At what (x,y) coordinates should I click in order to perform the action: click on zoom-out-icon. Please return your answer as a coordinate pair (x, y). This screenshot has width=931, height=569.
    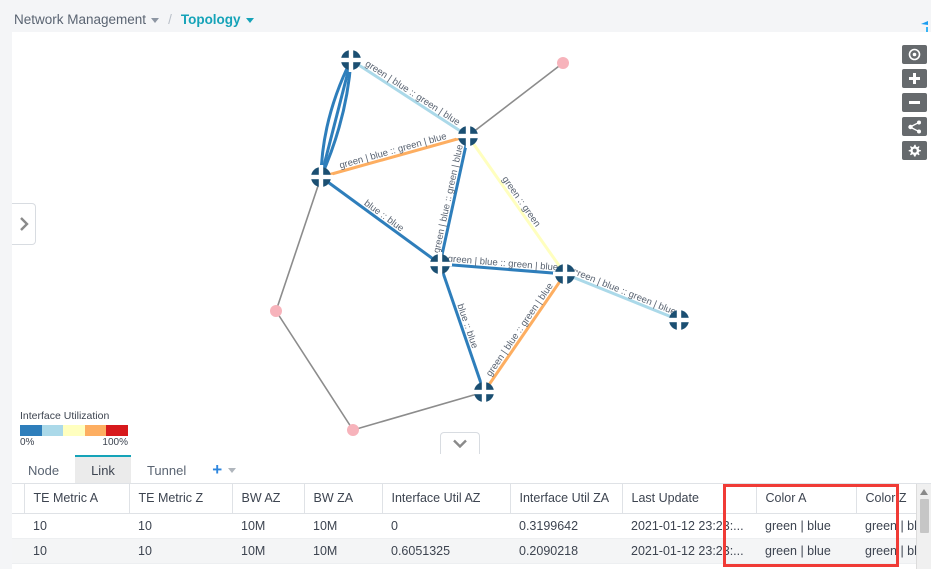
    Looking at the image, I should click on (914, 102).